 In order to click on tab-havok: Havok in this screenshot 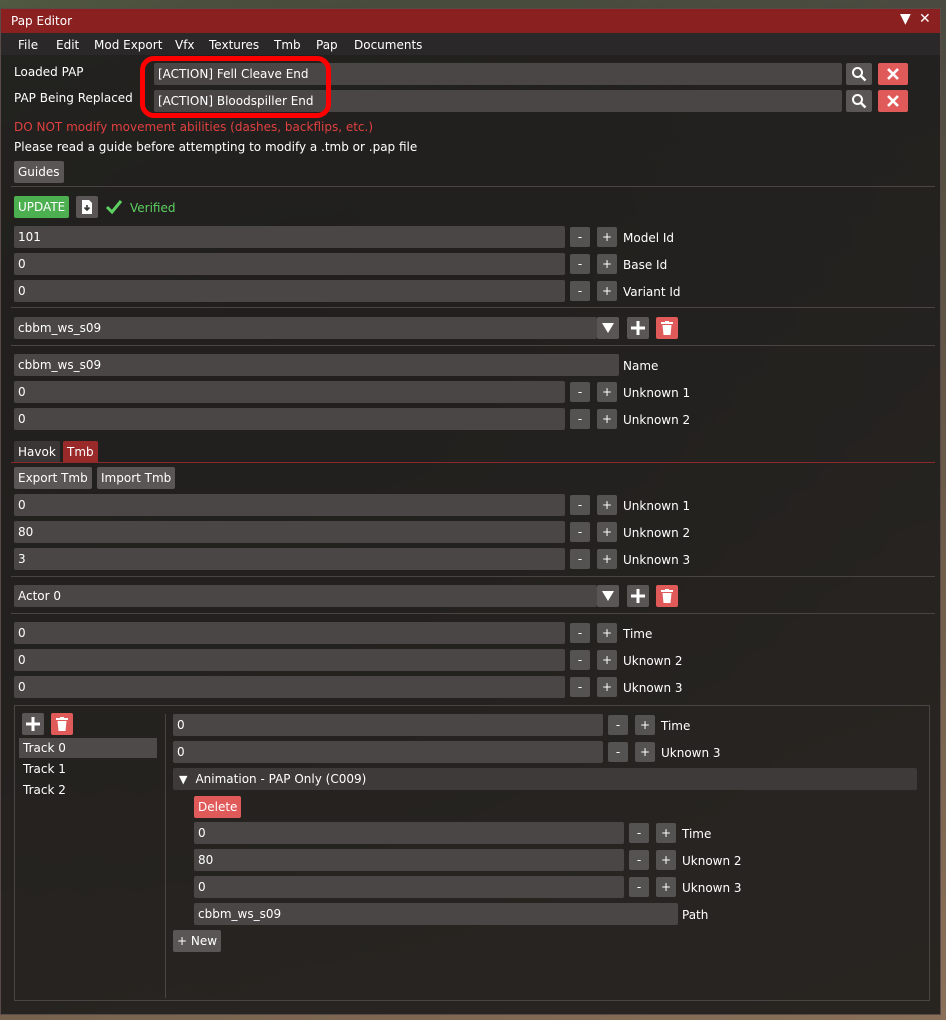, I will do `click(37, 452)`.